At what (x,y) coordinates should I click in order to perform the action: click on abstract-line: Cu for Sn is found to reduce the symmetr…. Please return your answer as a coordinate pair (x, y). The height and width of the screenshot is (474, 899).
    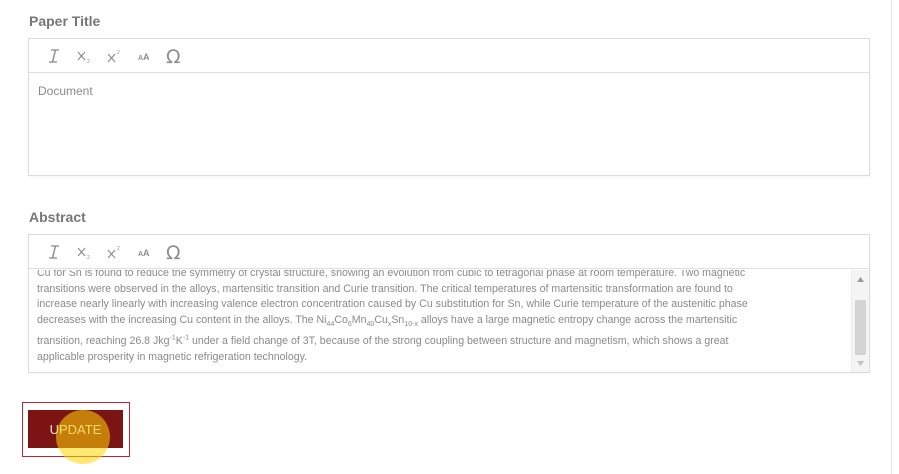
    Looking at the image, I should click on (391, 274).